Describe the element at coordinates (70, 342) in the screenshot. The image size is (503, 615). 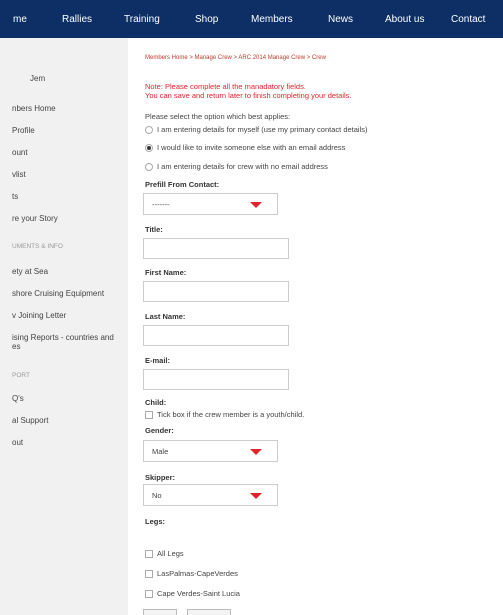
I see `sidebar-item-cruising-reports: ising Reports - countries and es` at that location.